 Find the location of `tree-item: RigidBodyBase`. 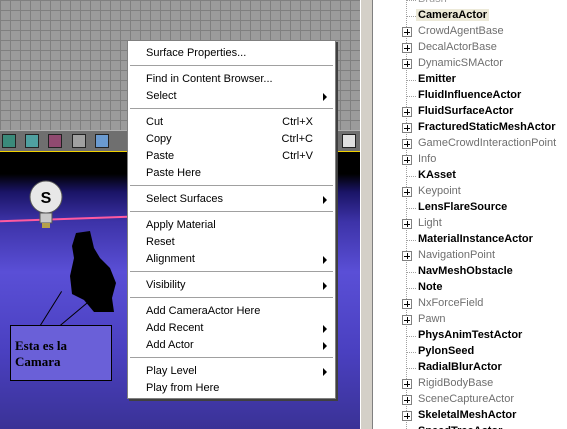

tree-item: RigidBodyBase is located at coordinates (470, 384).